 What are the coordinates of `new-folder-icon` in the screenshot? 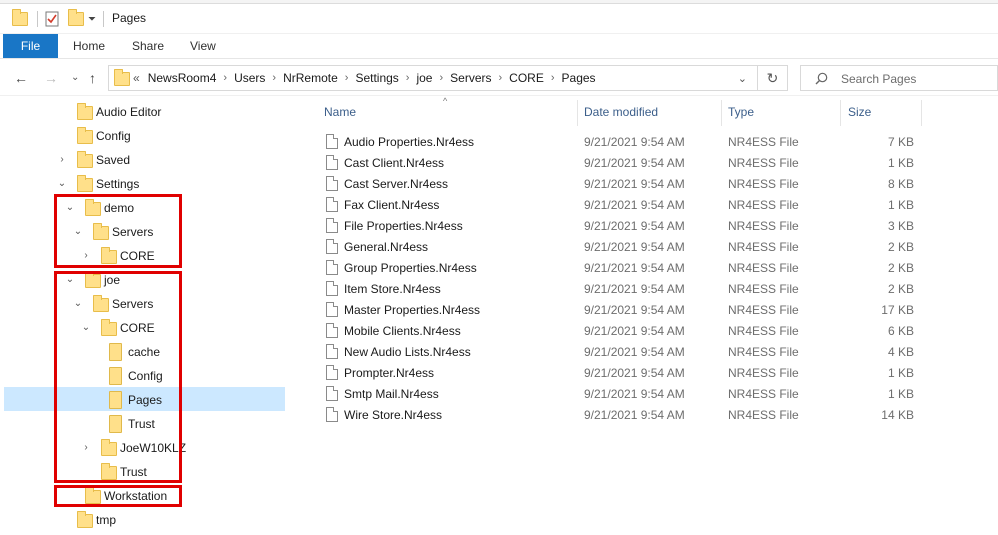 It's located at (76, 18).